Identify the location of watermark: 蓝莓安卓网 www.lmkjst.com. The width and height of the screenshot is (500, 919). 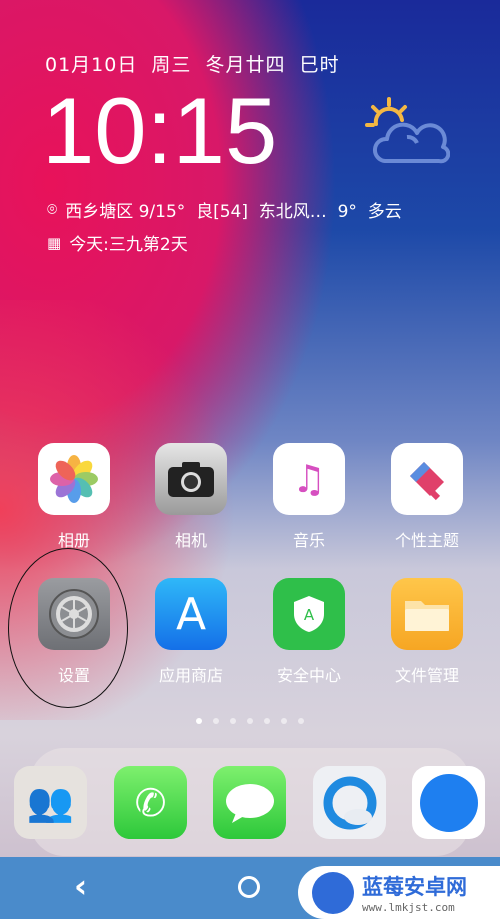
(399, 892).